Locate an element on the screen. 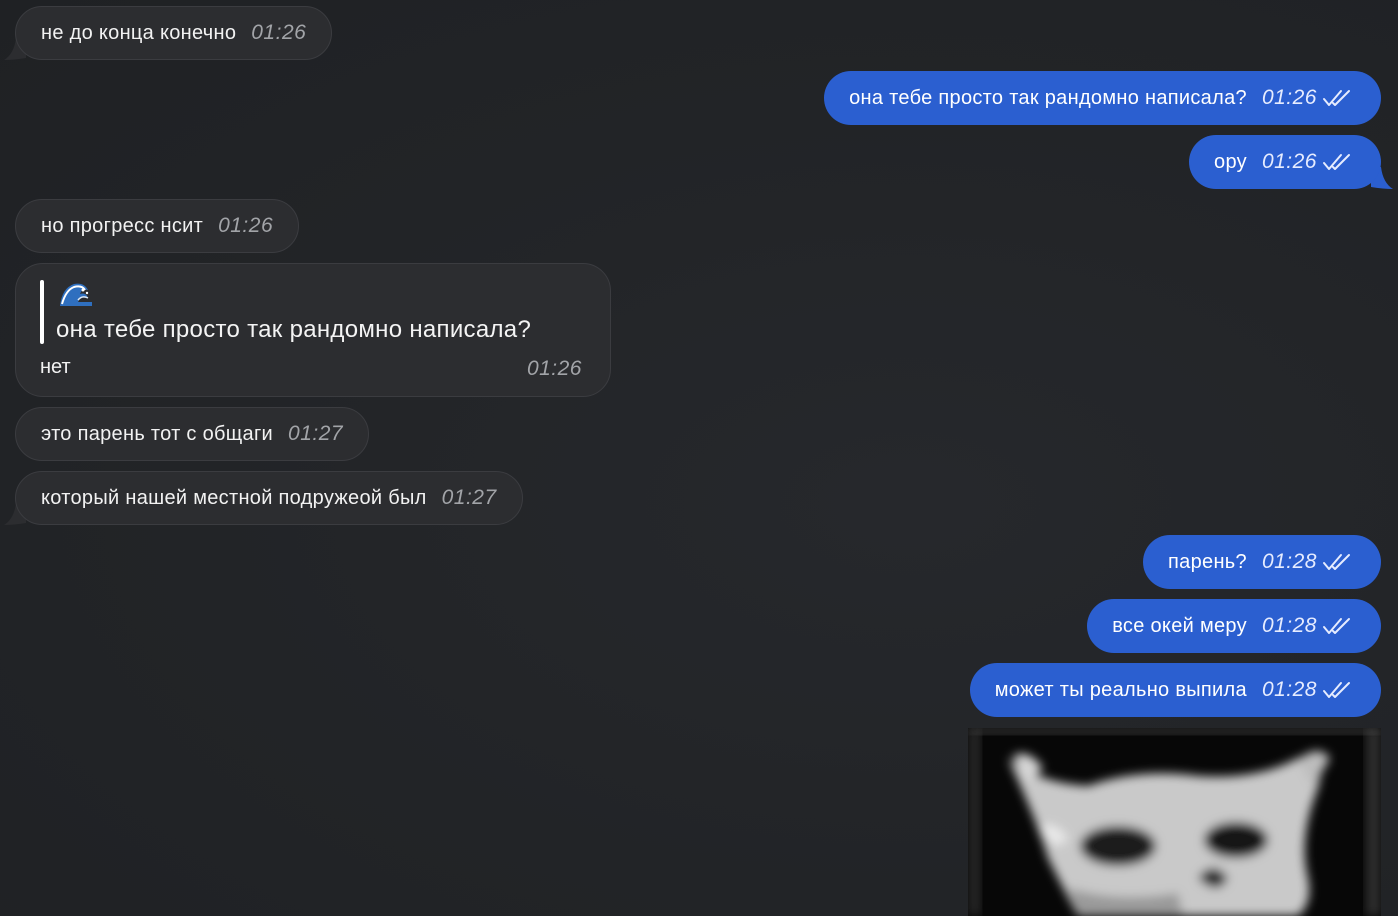 Image resolution: width=1398 pixels, height=916 pixels. message-text: все окей меру is located at coordinates (1179, 625).